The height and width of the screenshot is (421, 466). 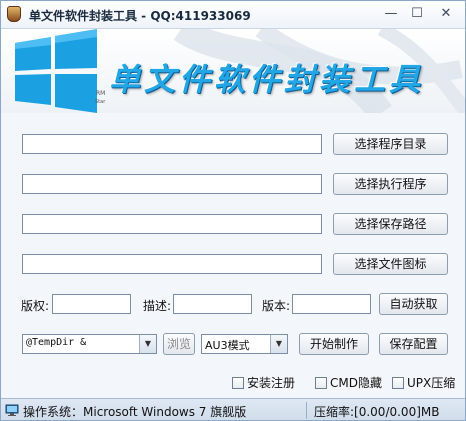 I want to click on close-button: ✕, so click(x=446, y=14).